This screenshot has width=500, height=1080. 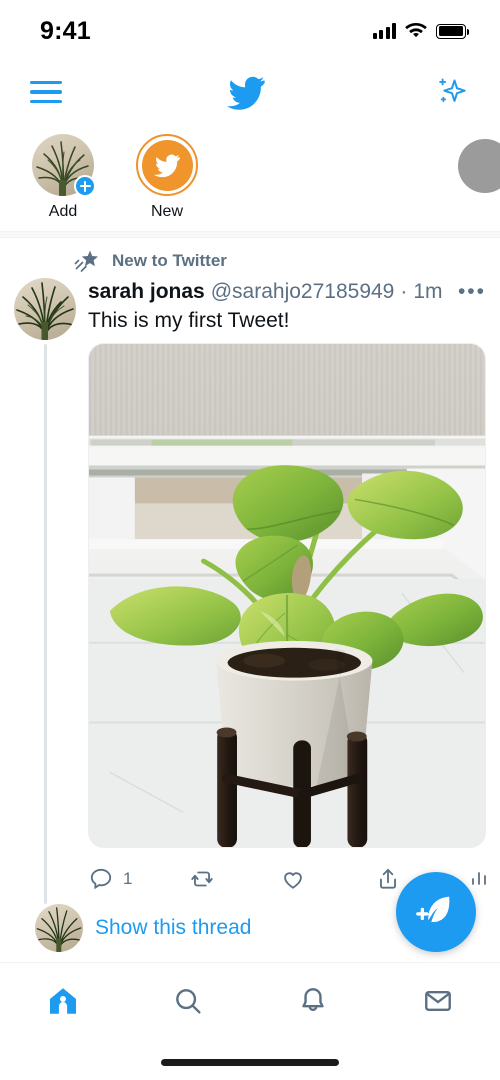 What do you see at coordinates (302, 291) in the screenshot?
I see `author-handle: @sarahjo27185949` at bounding box center [302, 291].